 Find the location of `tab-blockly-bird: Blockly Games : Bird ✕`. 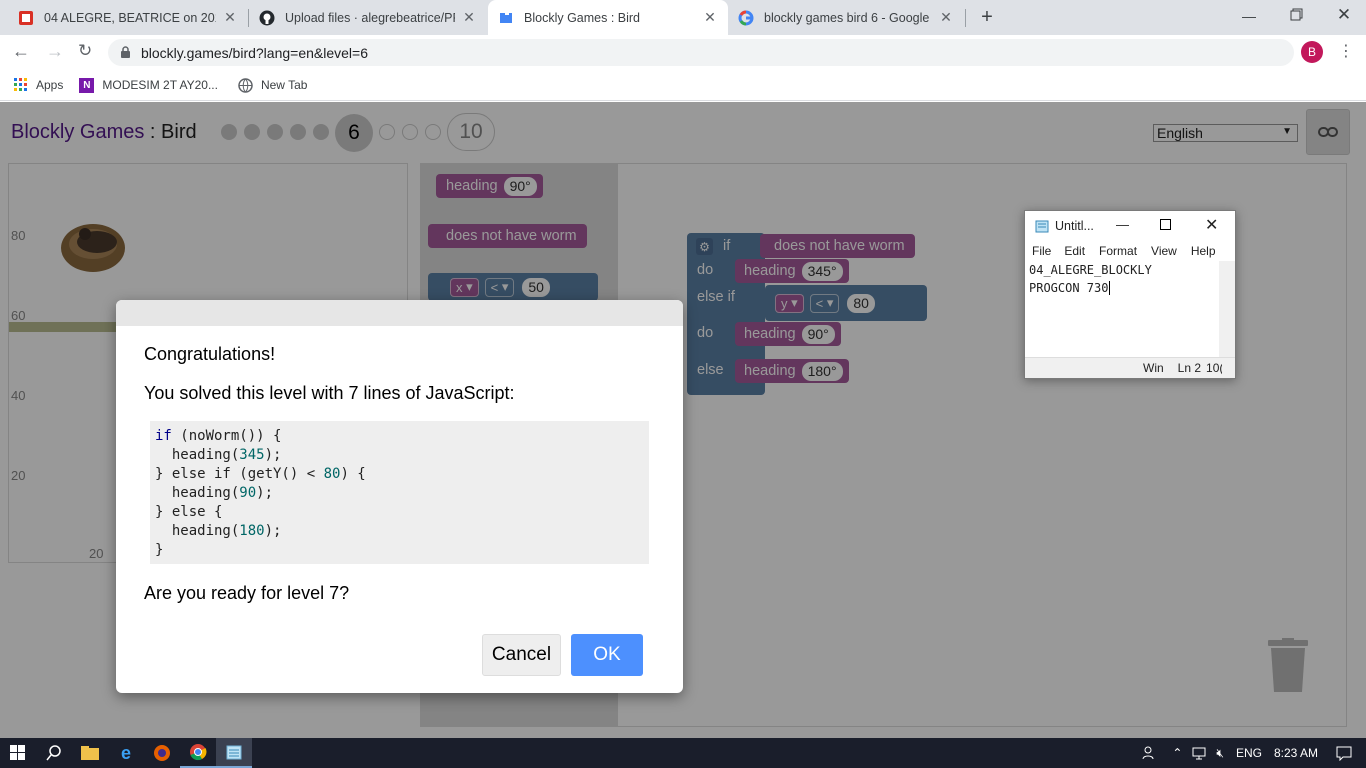

tab-blockly-bird: Blockly Games : Bird ✕ is located at coordinates (608, 17).